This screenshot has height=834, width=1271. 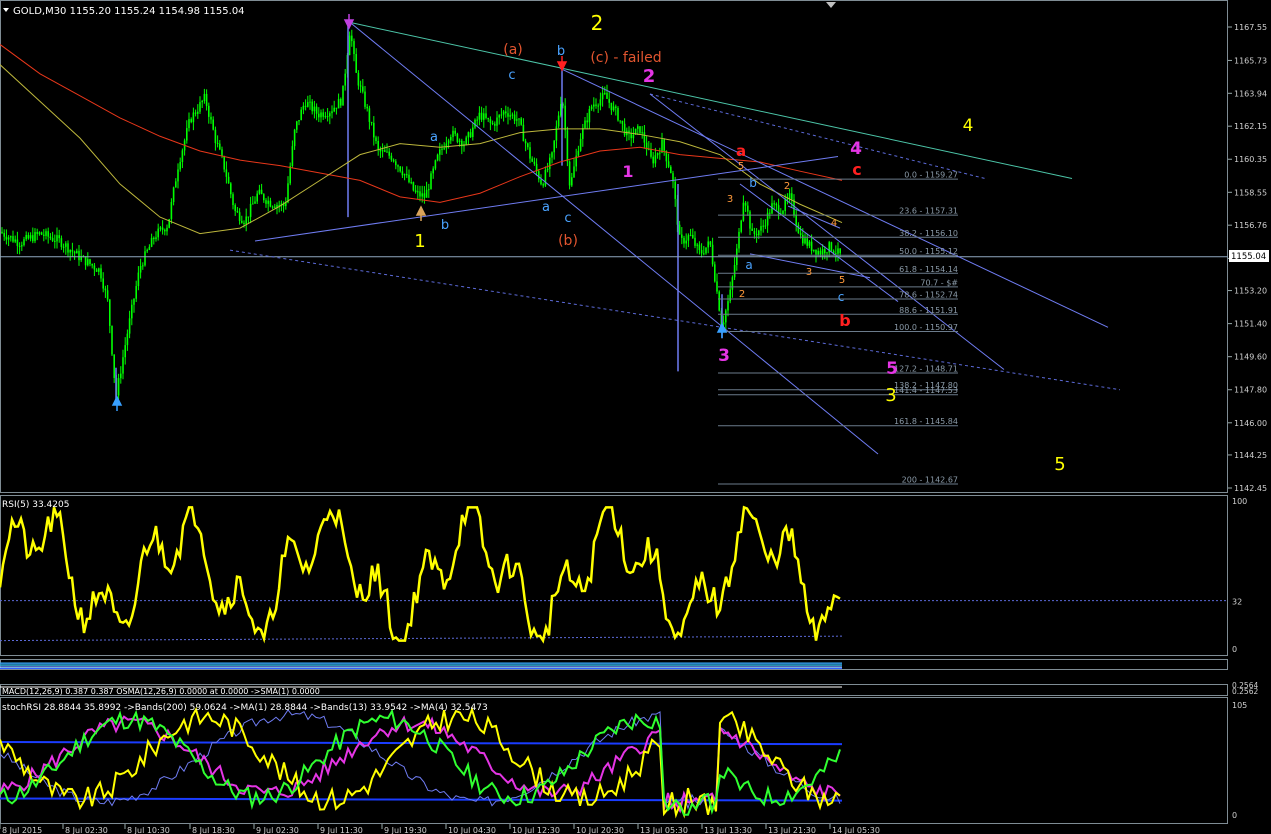 I want to click on symbol-dropdown-icon, so click(x=6, y=10).